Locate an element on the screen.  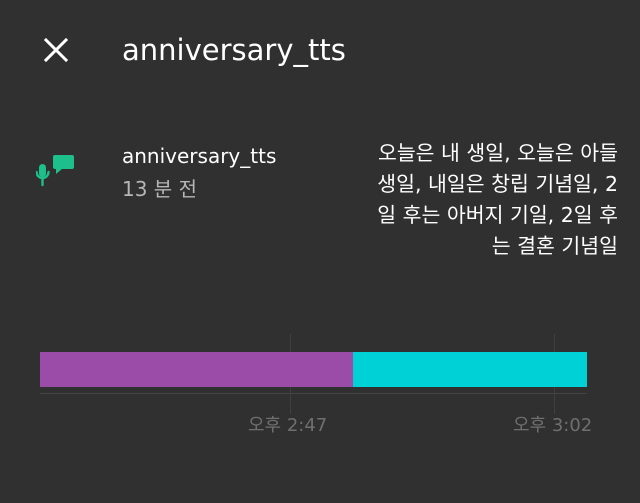
timeline-baseline is located at coordinates (313, 393).